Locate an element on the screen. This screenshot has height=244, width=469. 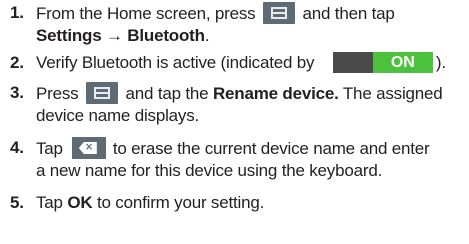
step-text: Press is located at coordinates (57, 93).